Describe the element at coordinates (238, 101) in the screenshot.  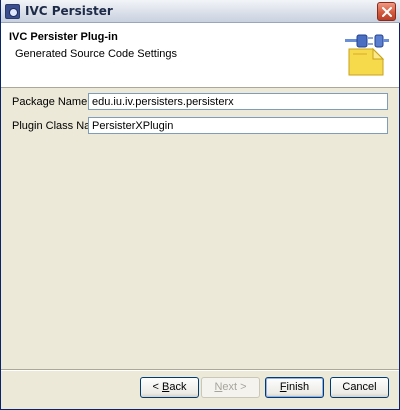
I see `package-name-input` at that location.